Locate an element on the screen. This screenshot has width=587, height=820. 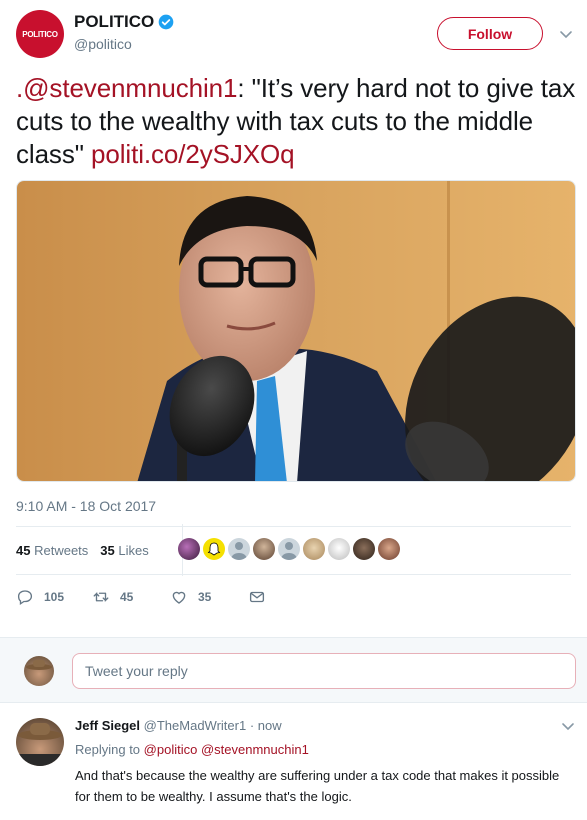
like-count: 35 is located at coordinates (205, 597).